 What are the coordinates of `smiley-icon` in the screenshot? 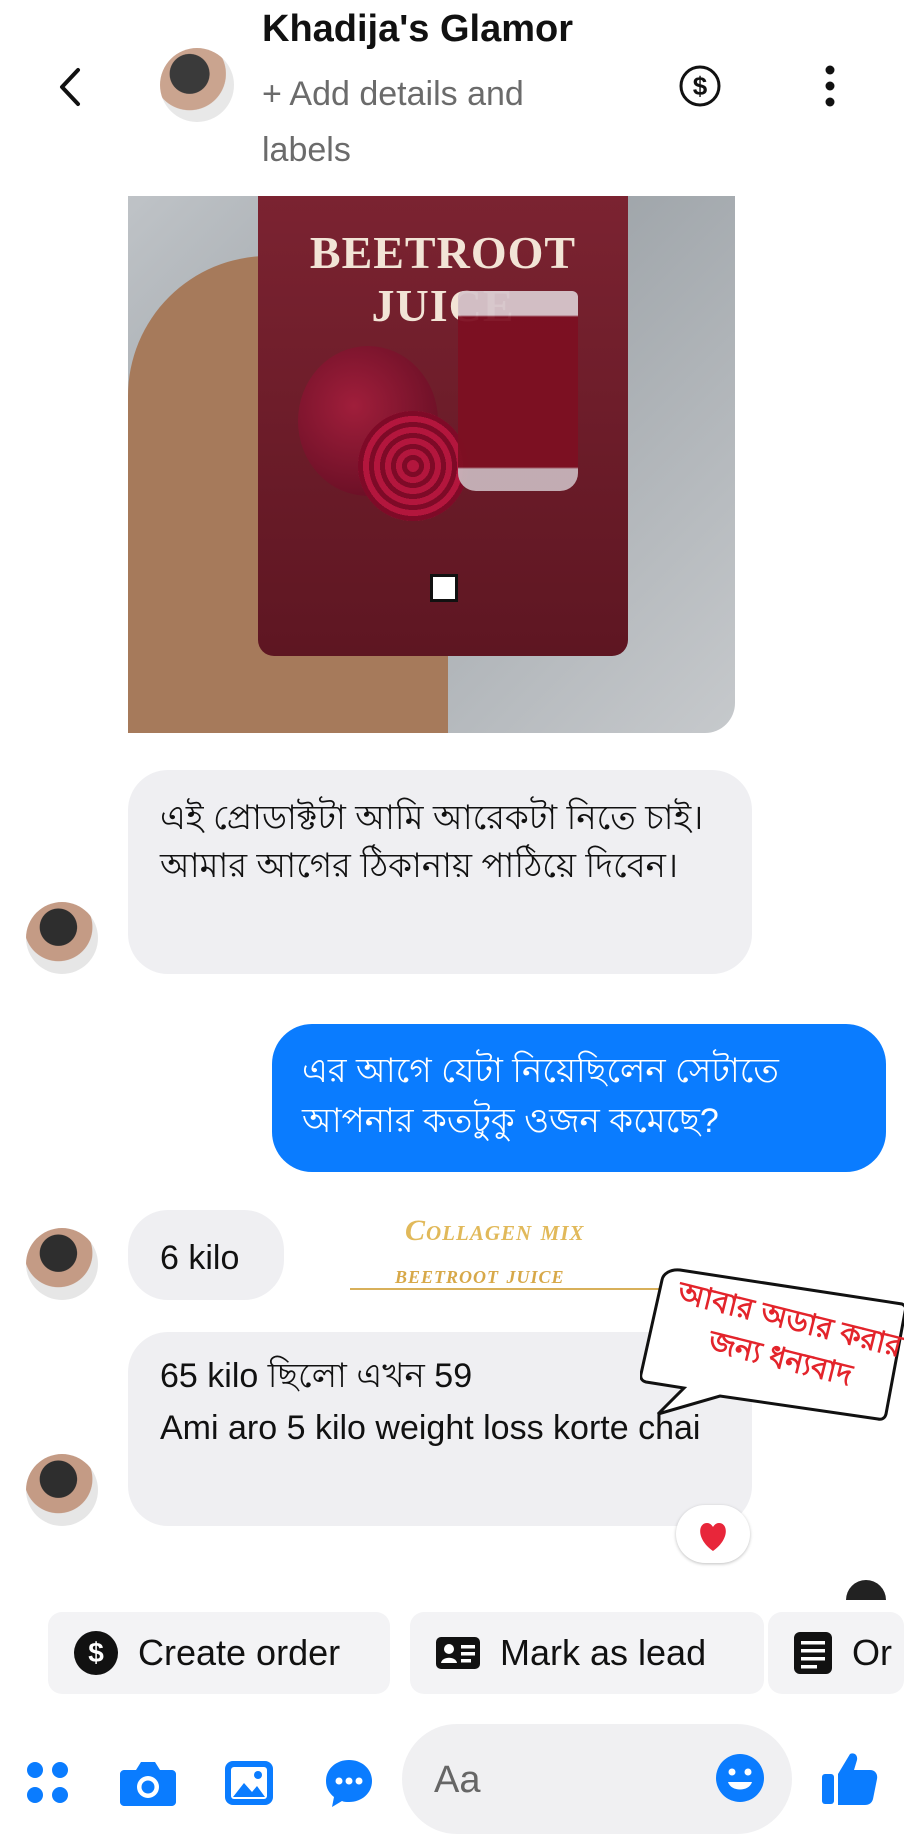 It's located at (740, 1778).